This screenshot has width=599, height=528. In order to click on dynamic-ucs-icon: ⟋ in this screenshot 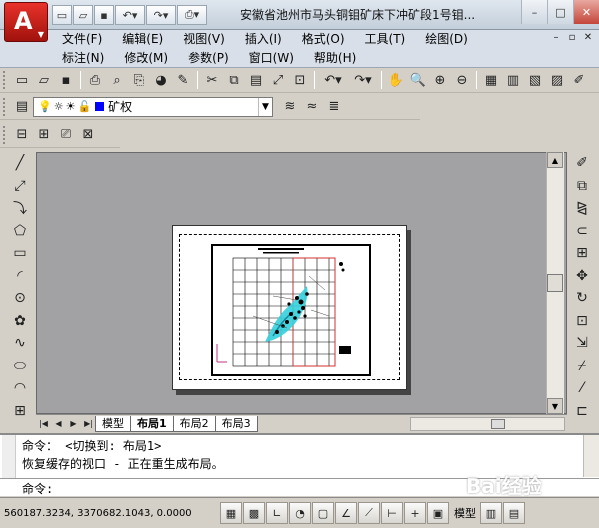, I will do `click(369, 513)`.